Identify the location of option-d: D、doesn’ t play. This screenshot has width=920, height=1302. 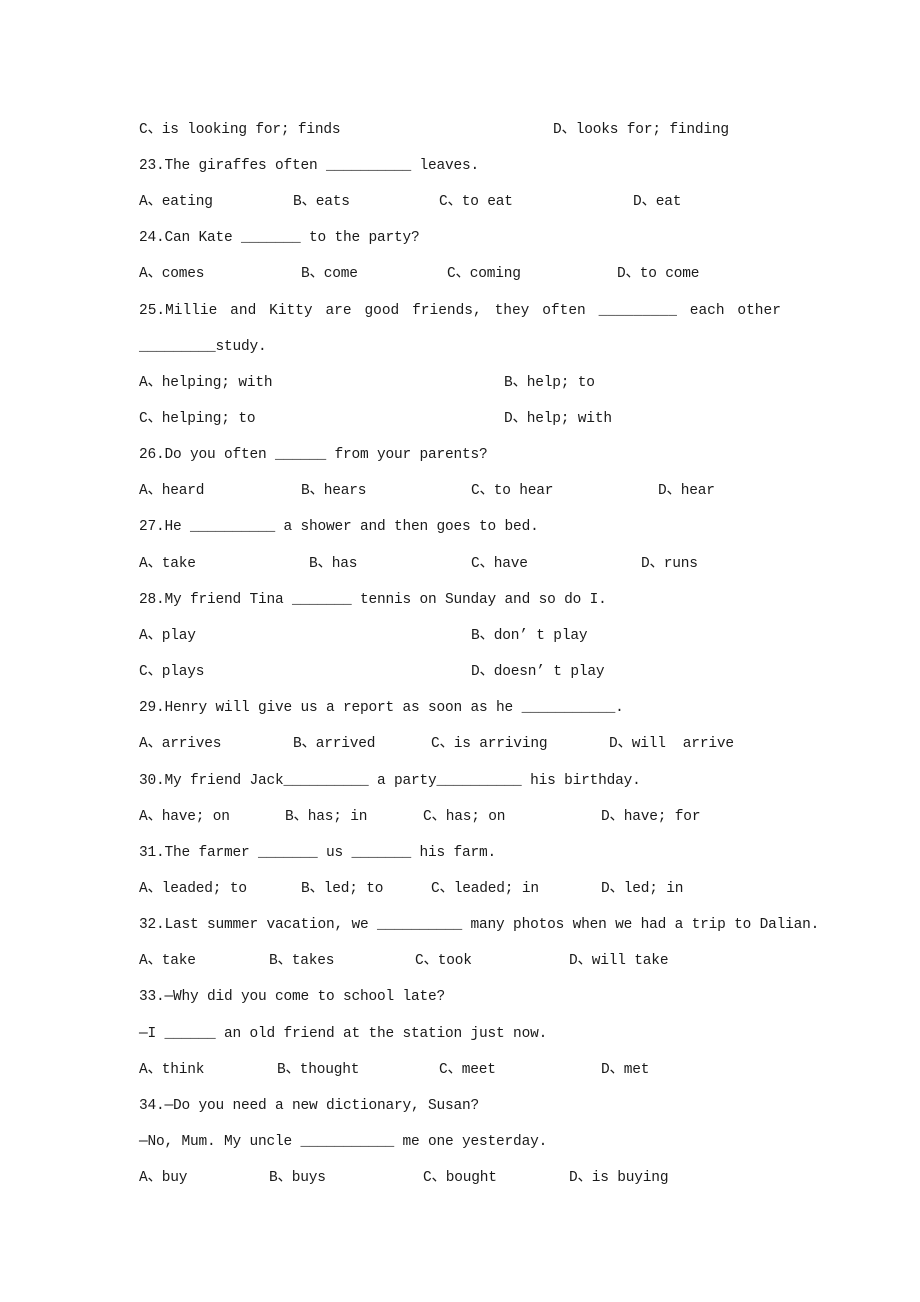
(538, 672).